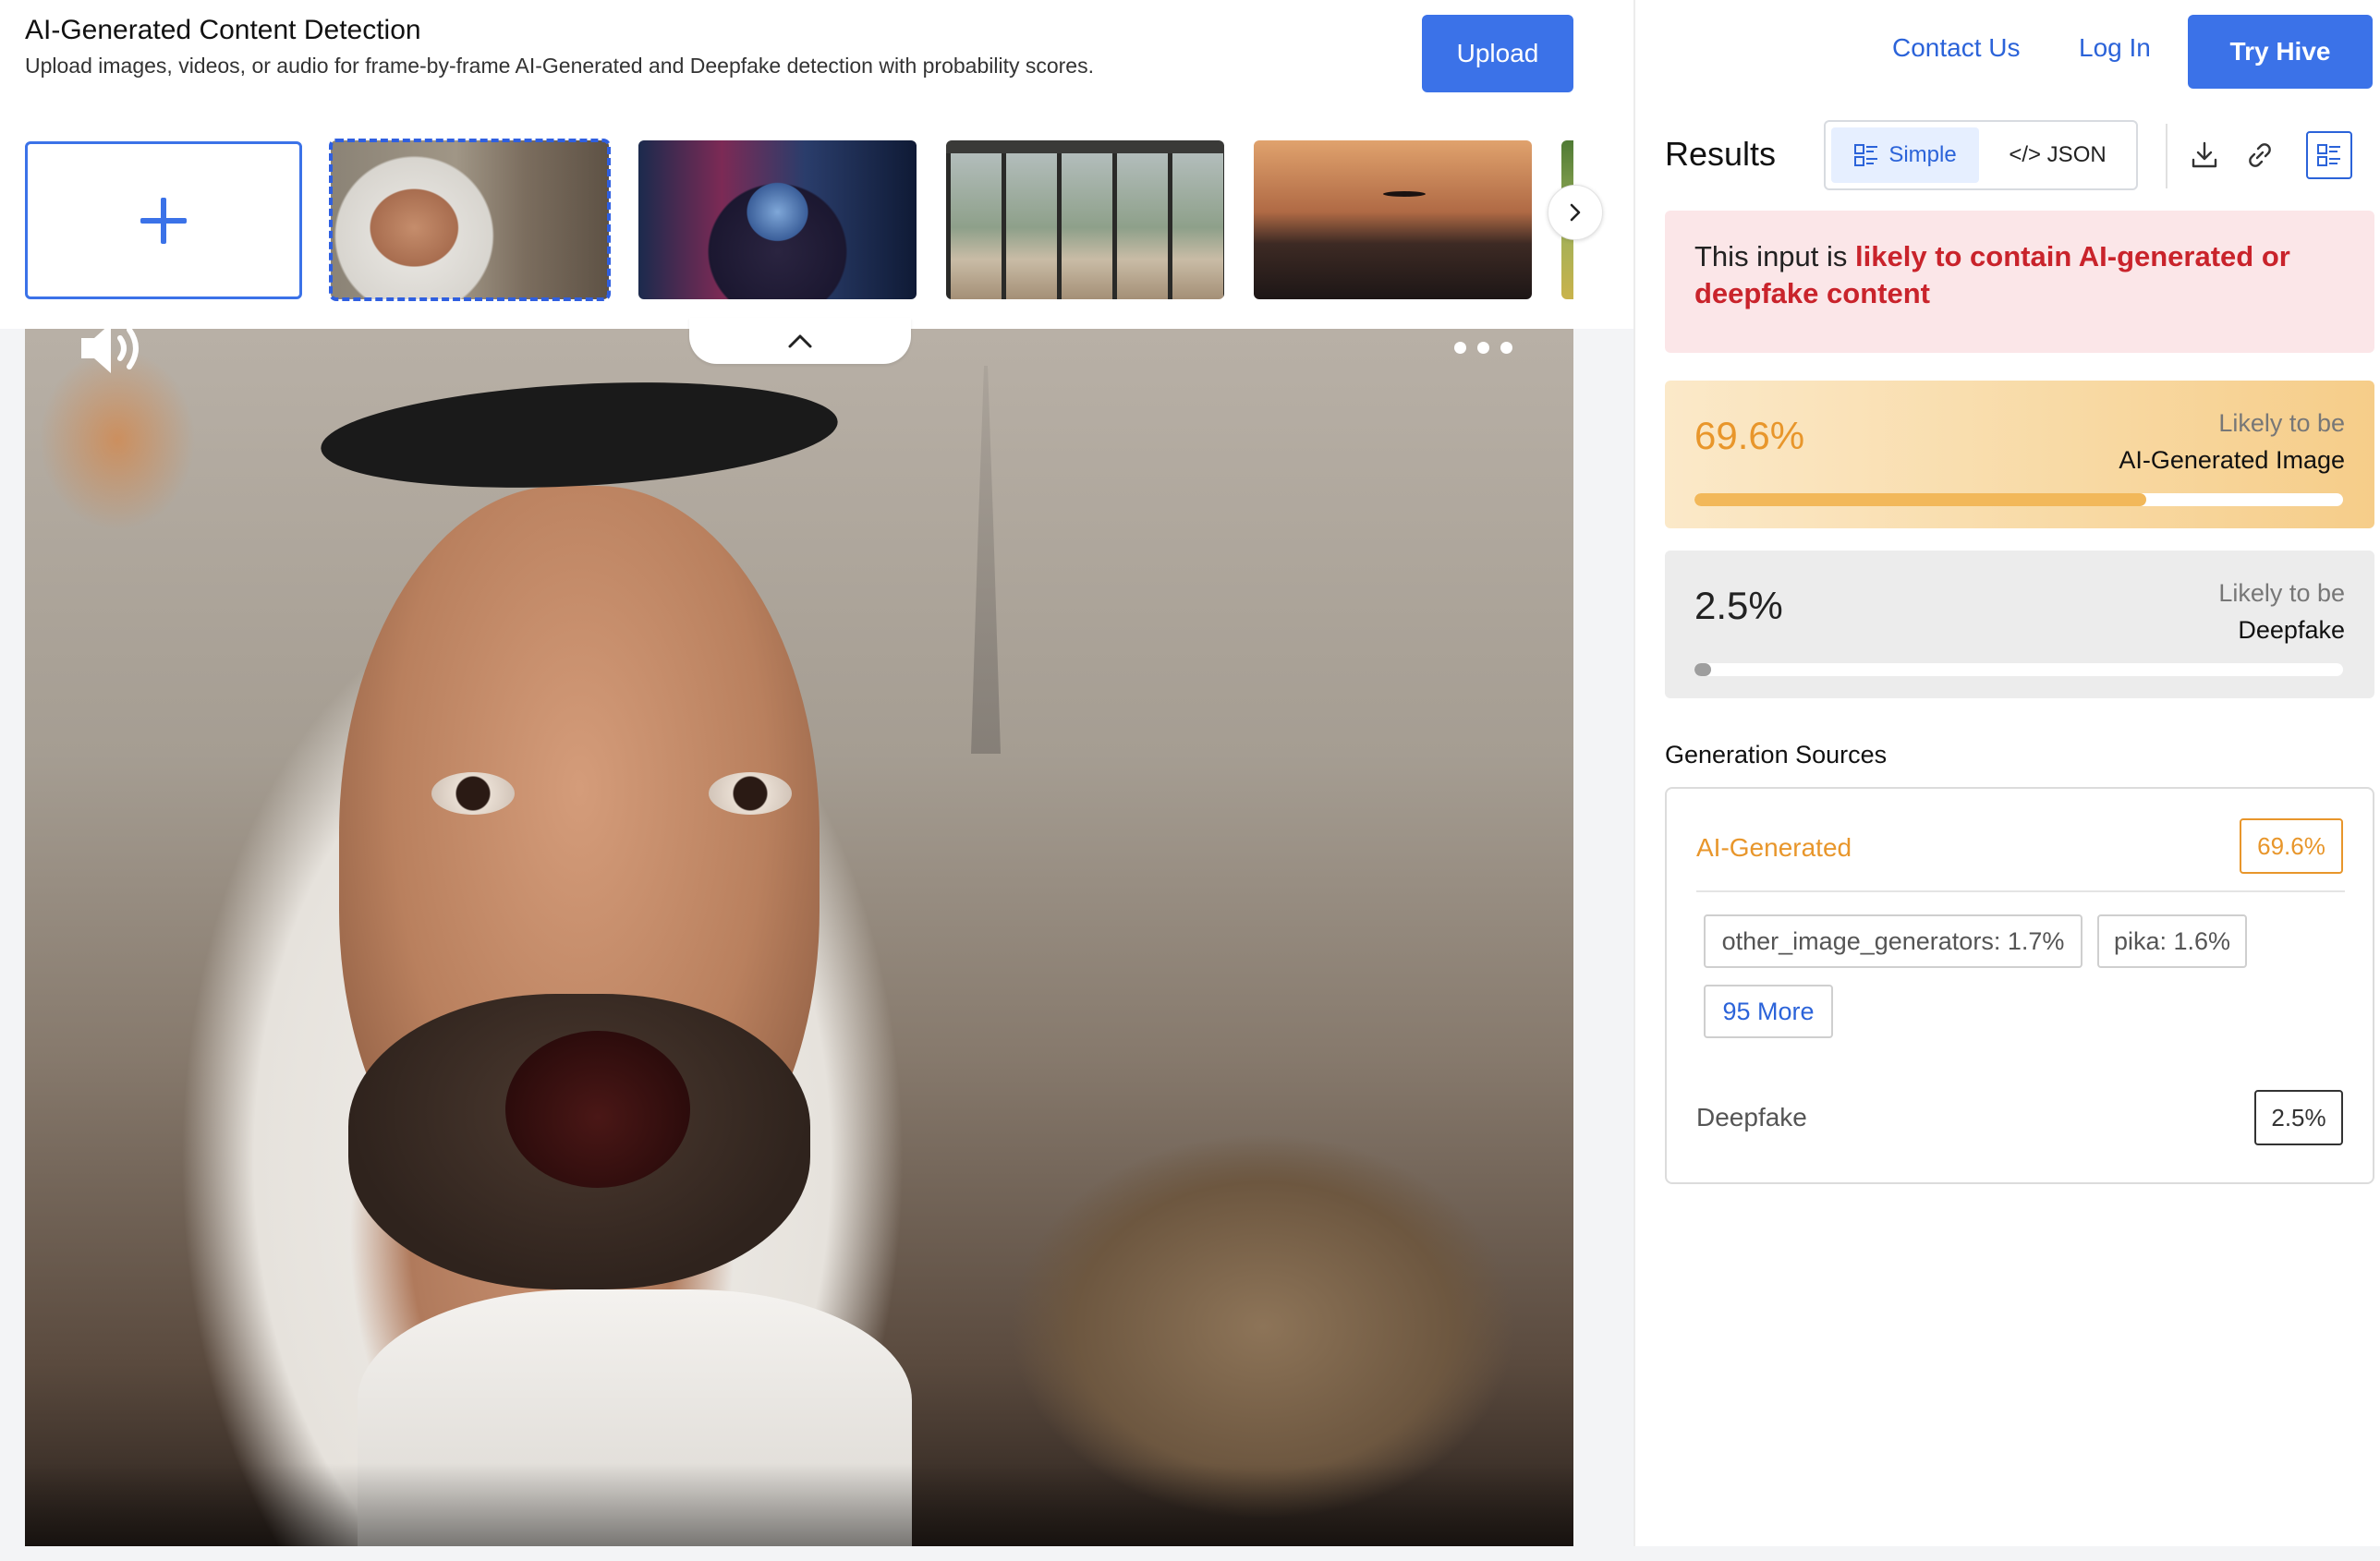 This screenshot has width=2380, height=1561. Describe the element at coordinates (1497, 53) in the screenshot. I see `upload-button: Upload` at that location.